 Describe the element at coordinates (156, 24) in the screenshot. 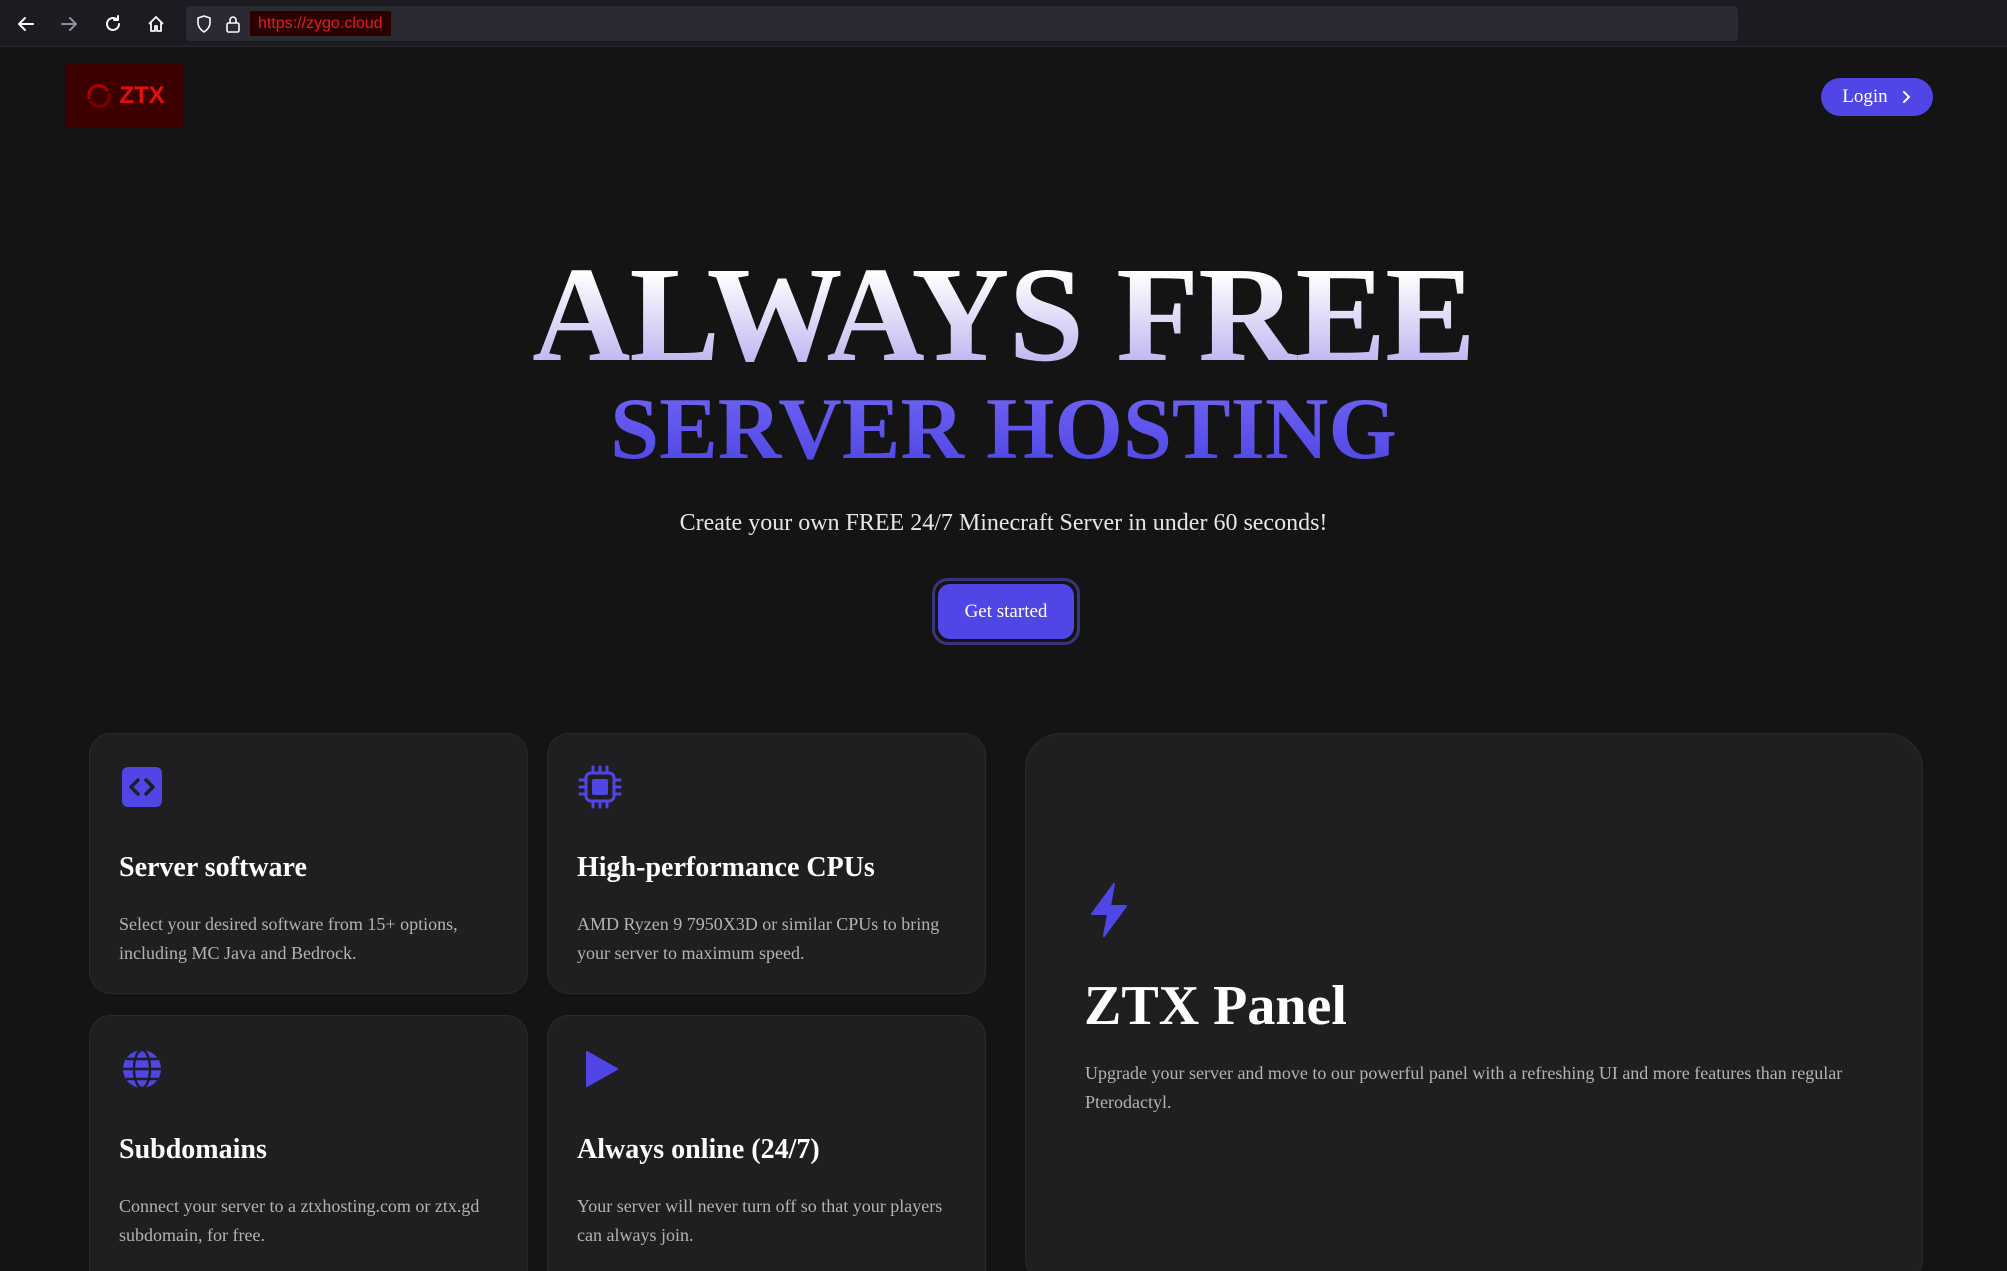

I see `home-icon` at that location.